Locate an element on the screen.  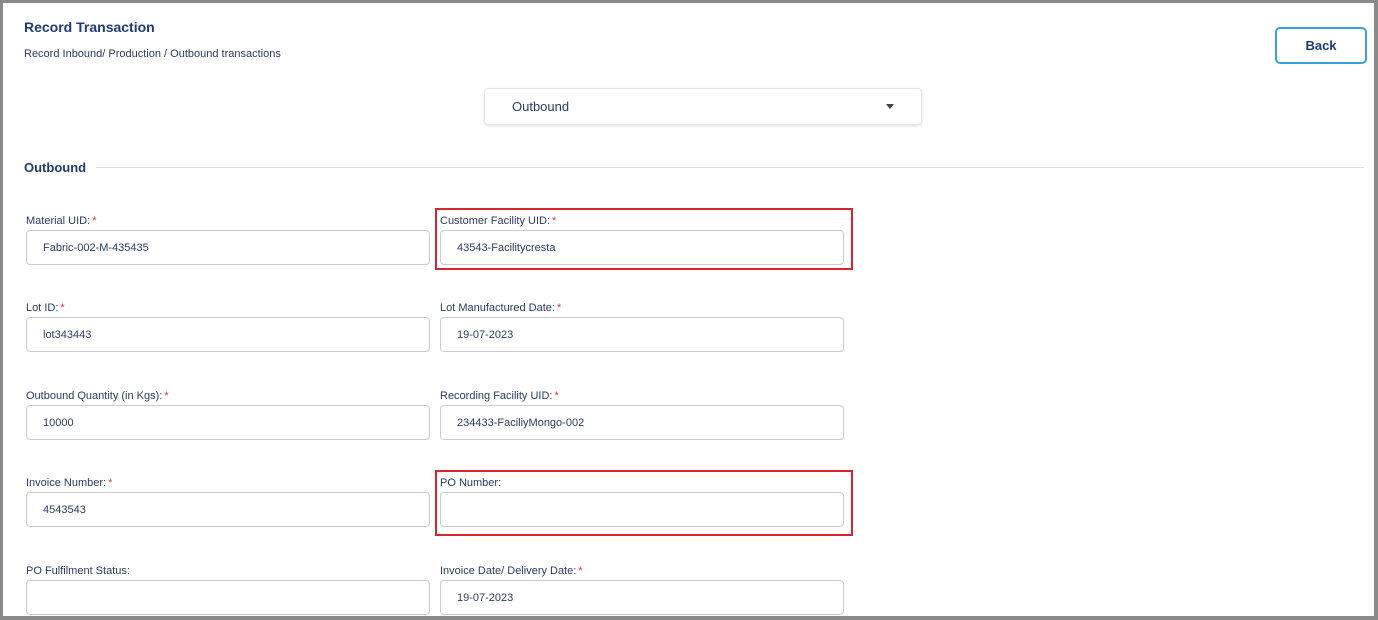
lot-id-label: Lot ID: * is located at coordinates (45, 308).